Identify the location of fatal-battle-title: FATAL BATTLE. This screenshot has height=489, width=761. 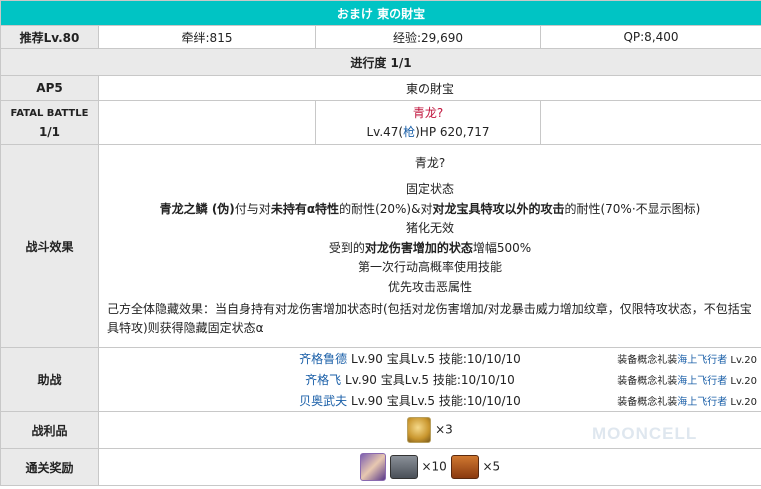
(49, 113).